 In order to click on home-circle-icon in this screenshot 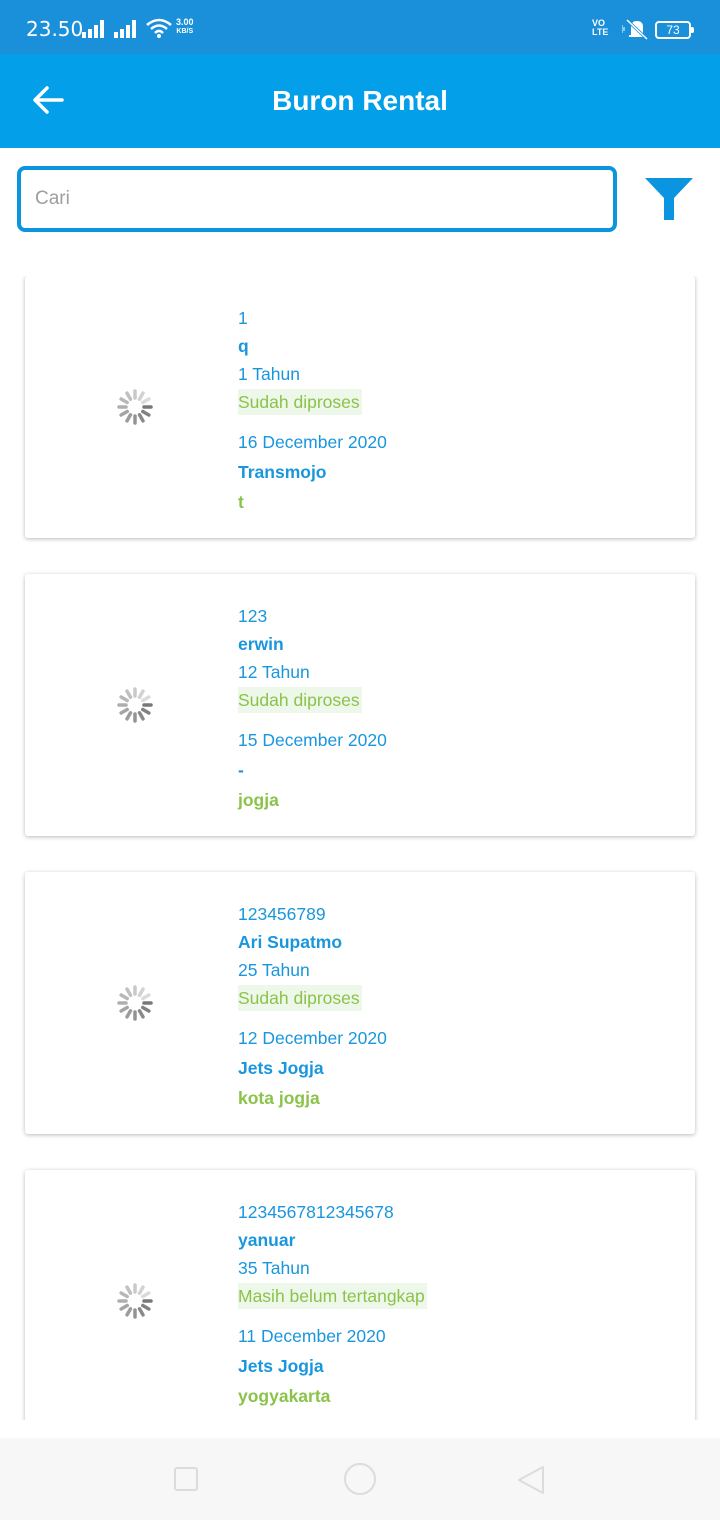, I will do `click(360, 1479)`.